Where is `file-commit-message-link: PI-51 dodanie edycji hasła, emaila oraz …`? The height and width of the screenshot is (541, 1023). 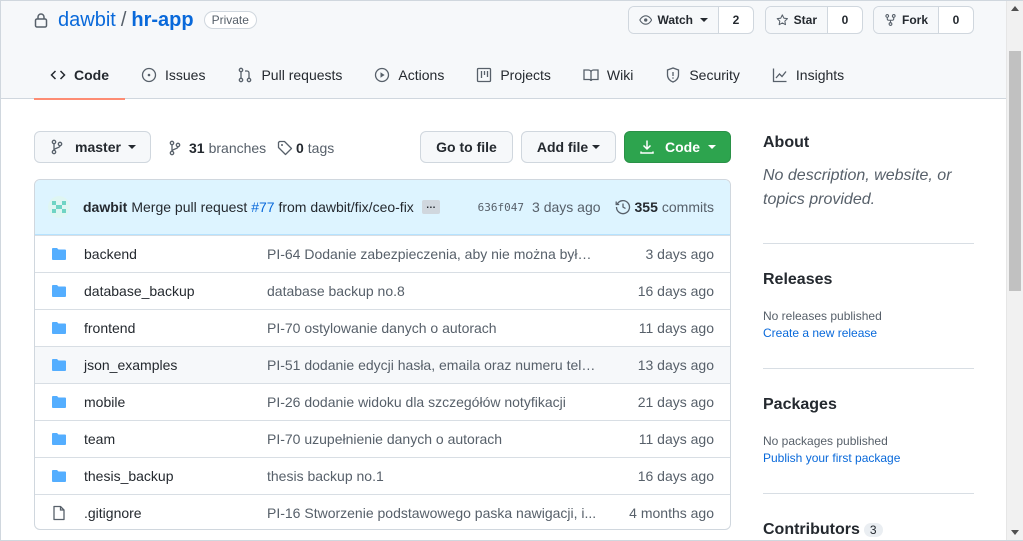
file-commit-message-link: PI-51 dodanie edycji hasła, emaila oraz … is located at coordinates (432, 365).